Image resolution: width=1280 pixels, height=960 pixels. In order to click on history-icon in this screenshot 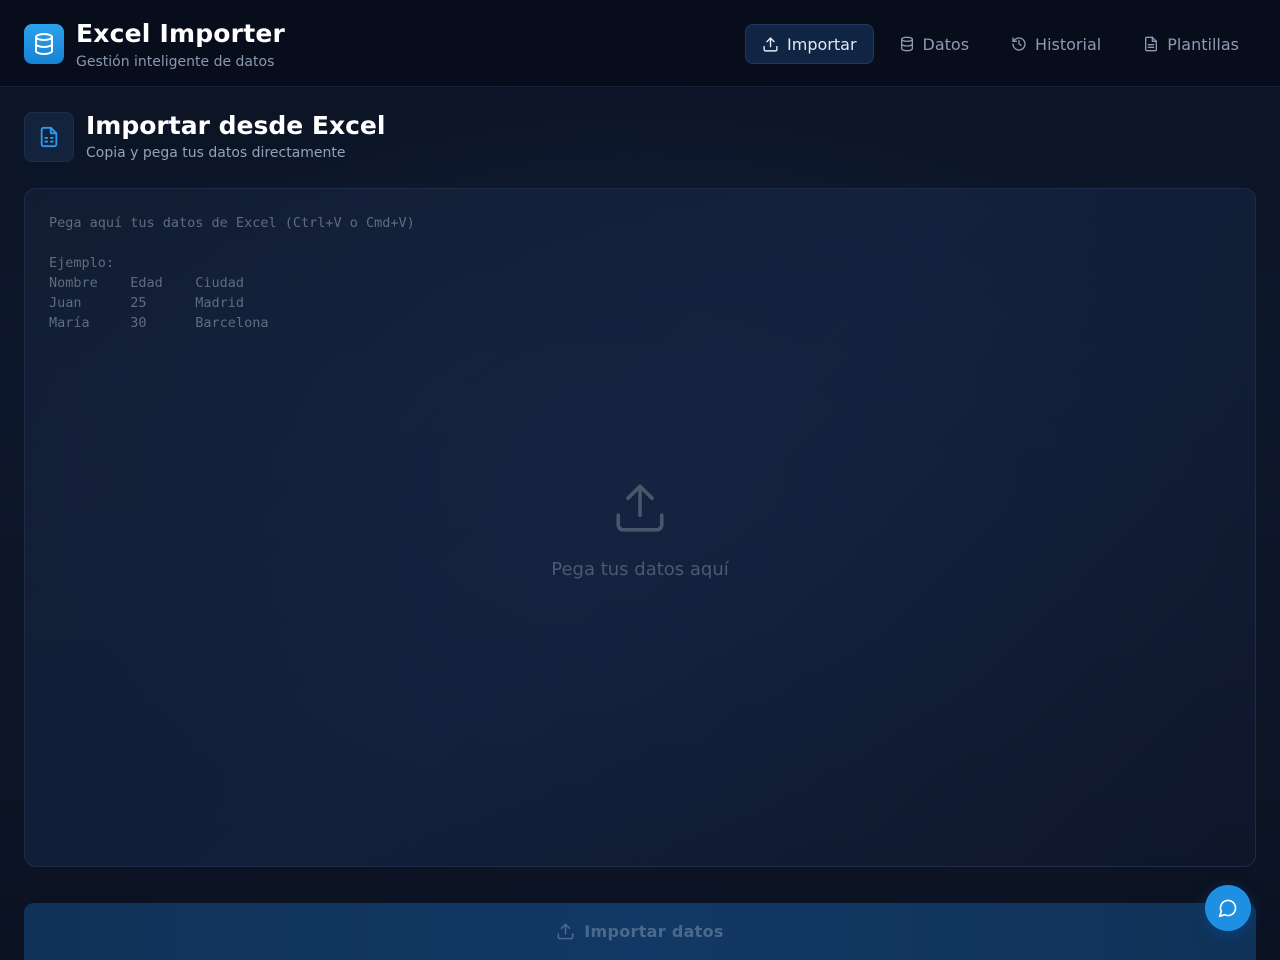, I will do `click(1019, 44)`.